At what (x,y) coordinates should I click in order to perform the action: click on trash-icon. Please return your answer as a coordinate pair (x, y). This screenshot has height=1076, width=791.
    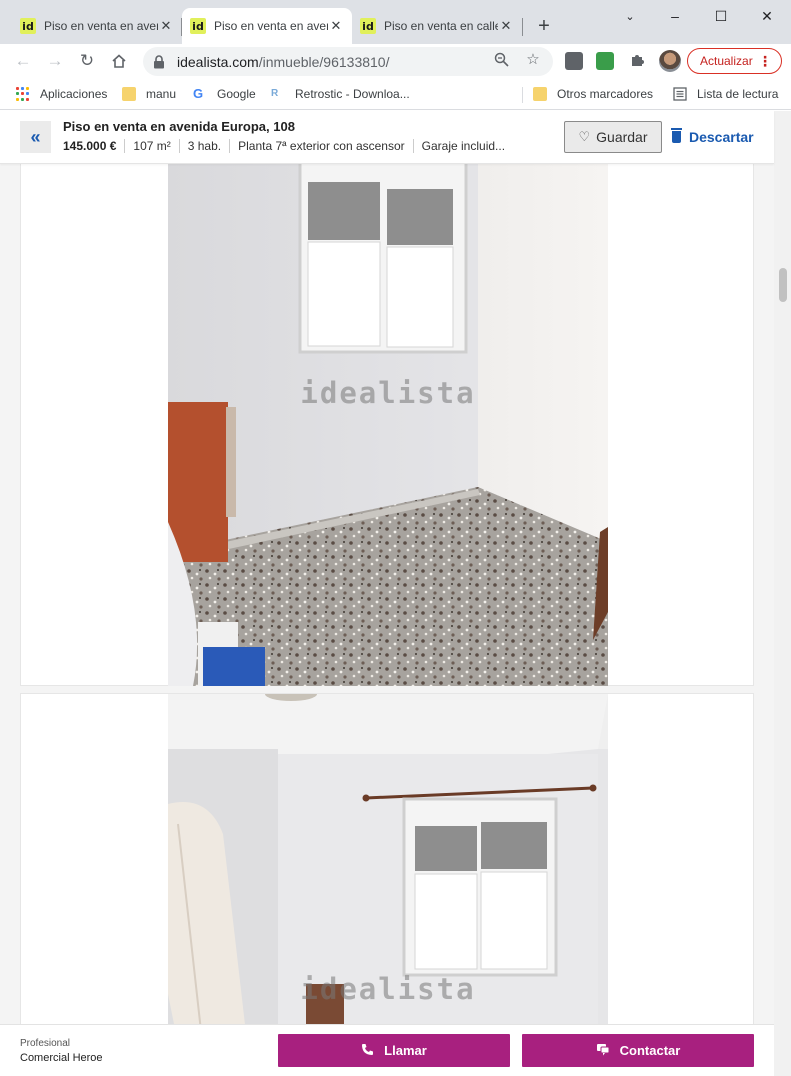
    Looking at the image, I should click on (676, 135).